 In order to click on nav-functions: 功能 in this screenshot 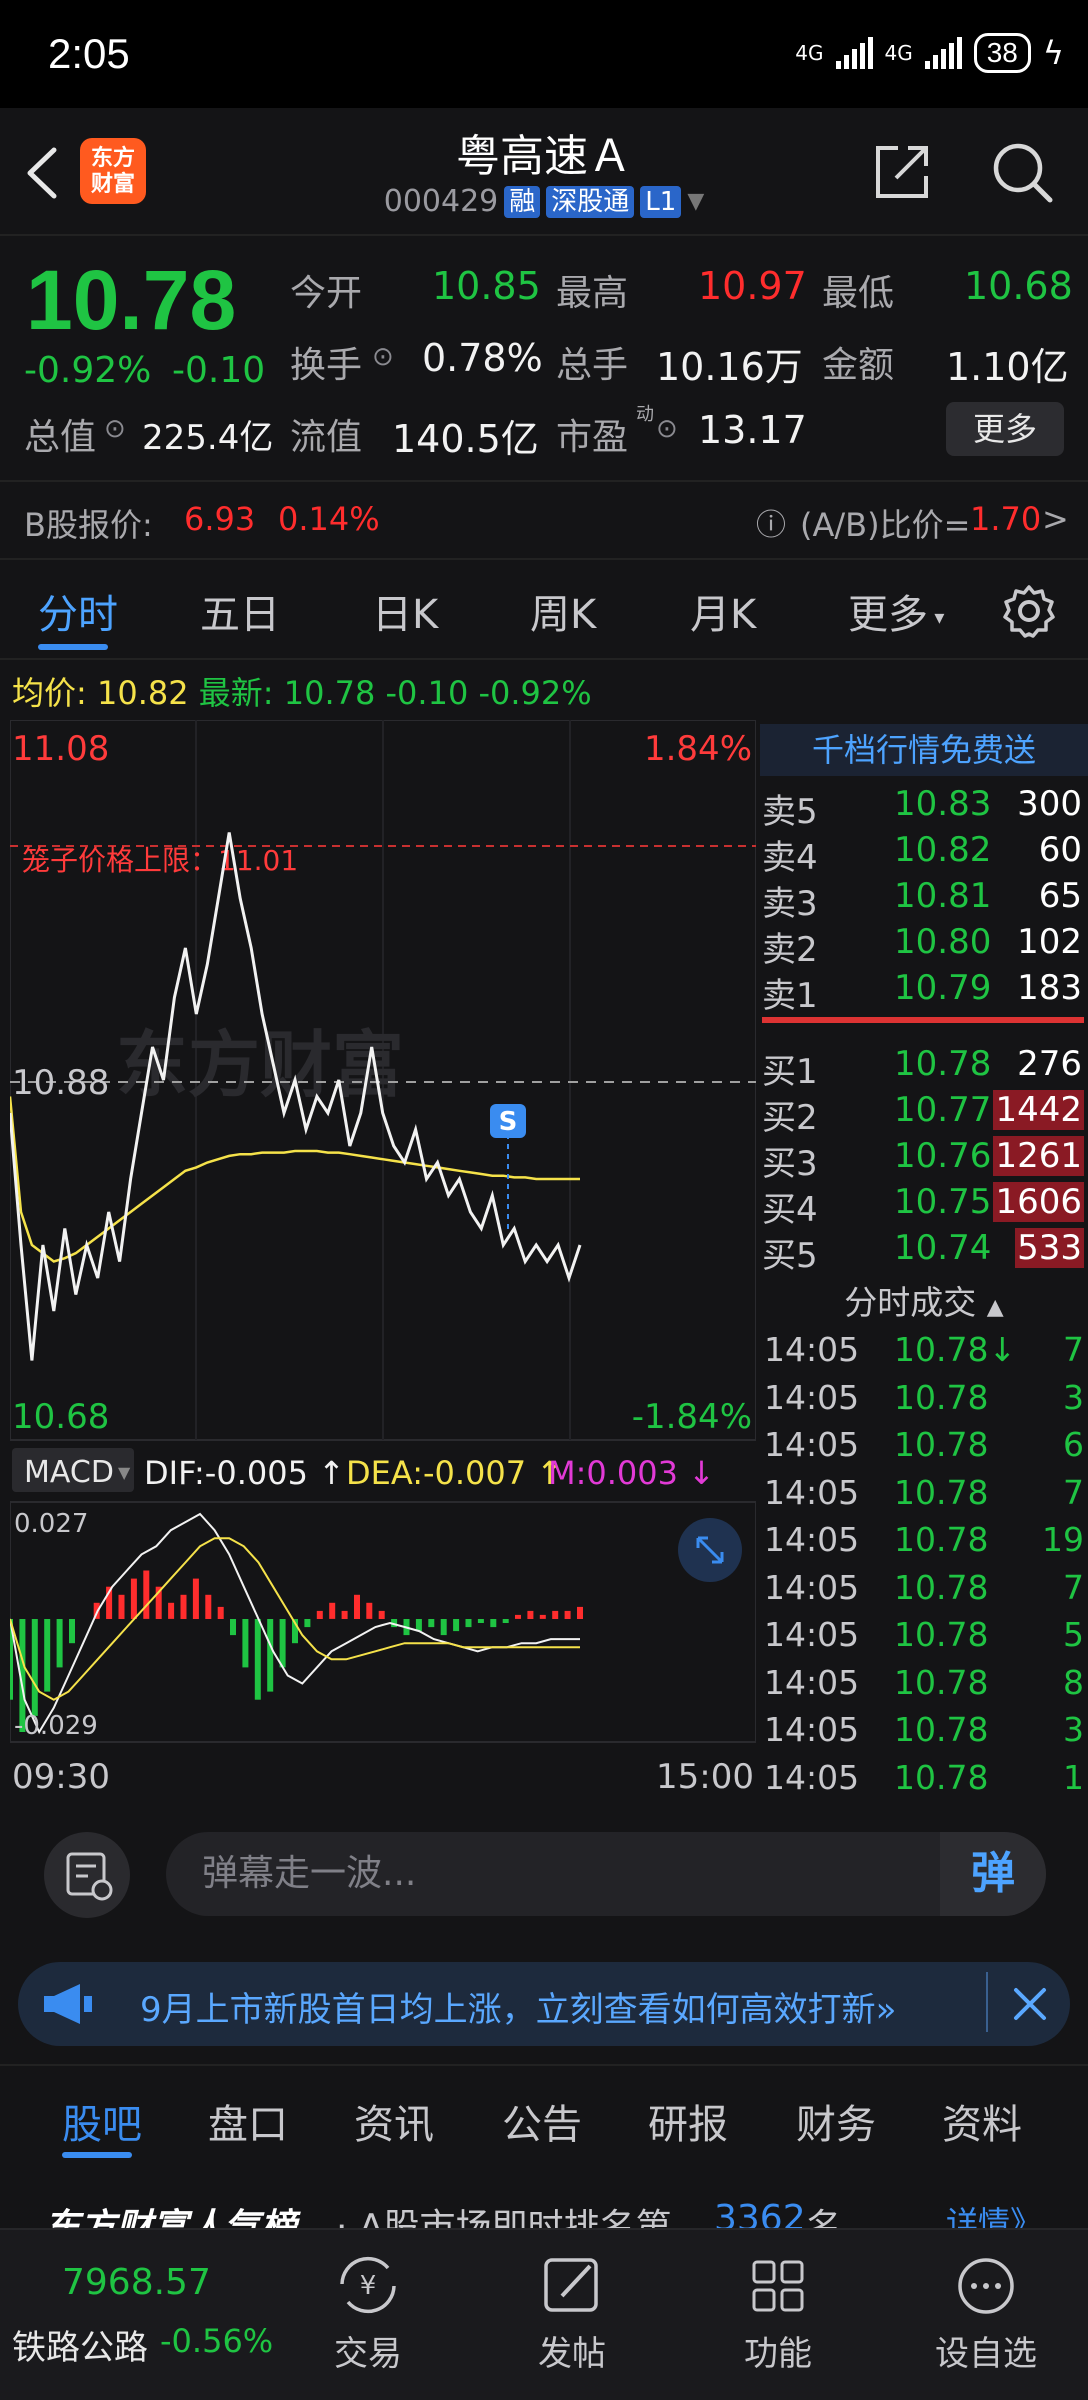, I will do `click(778, 2315)`.